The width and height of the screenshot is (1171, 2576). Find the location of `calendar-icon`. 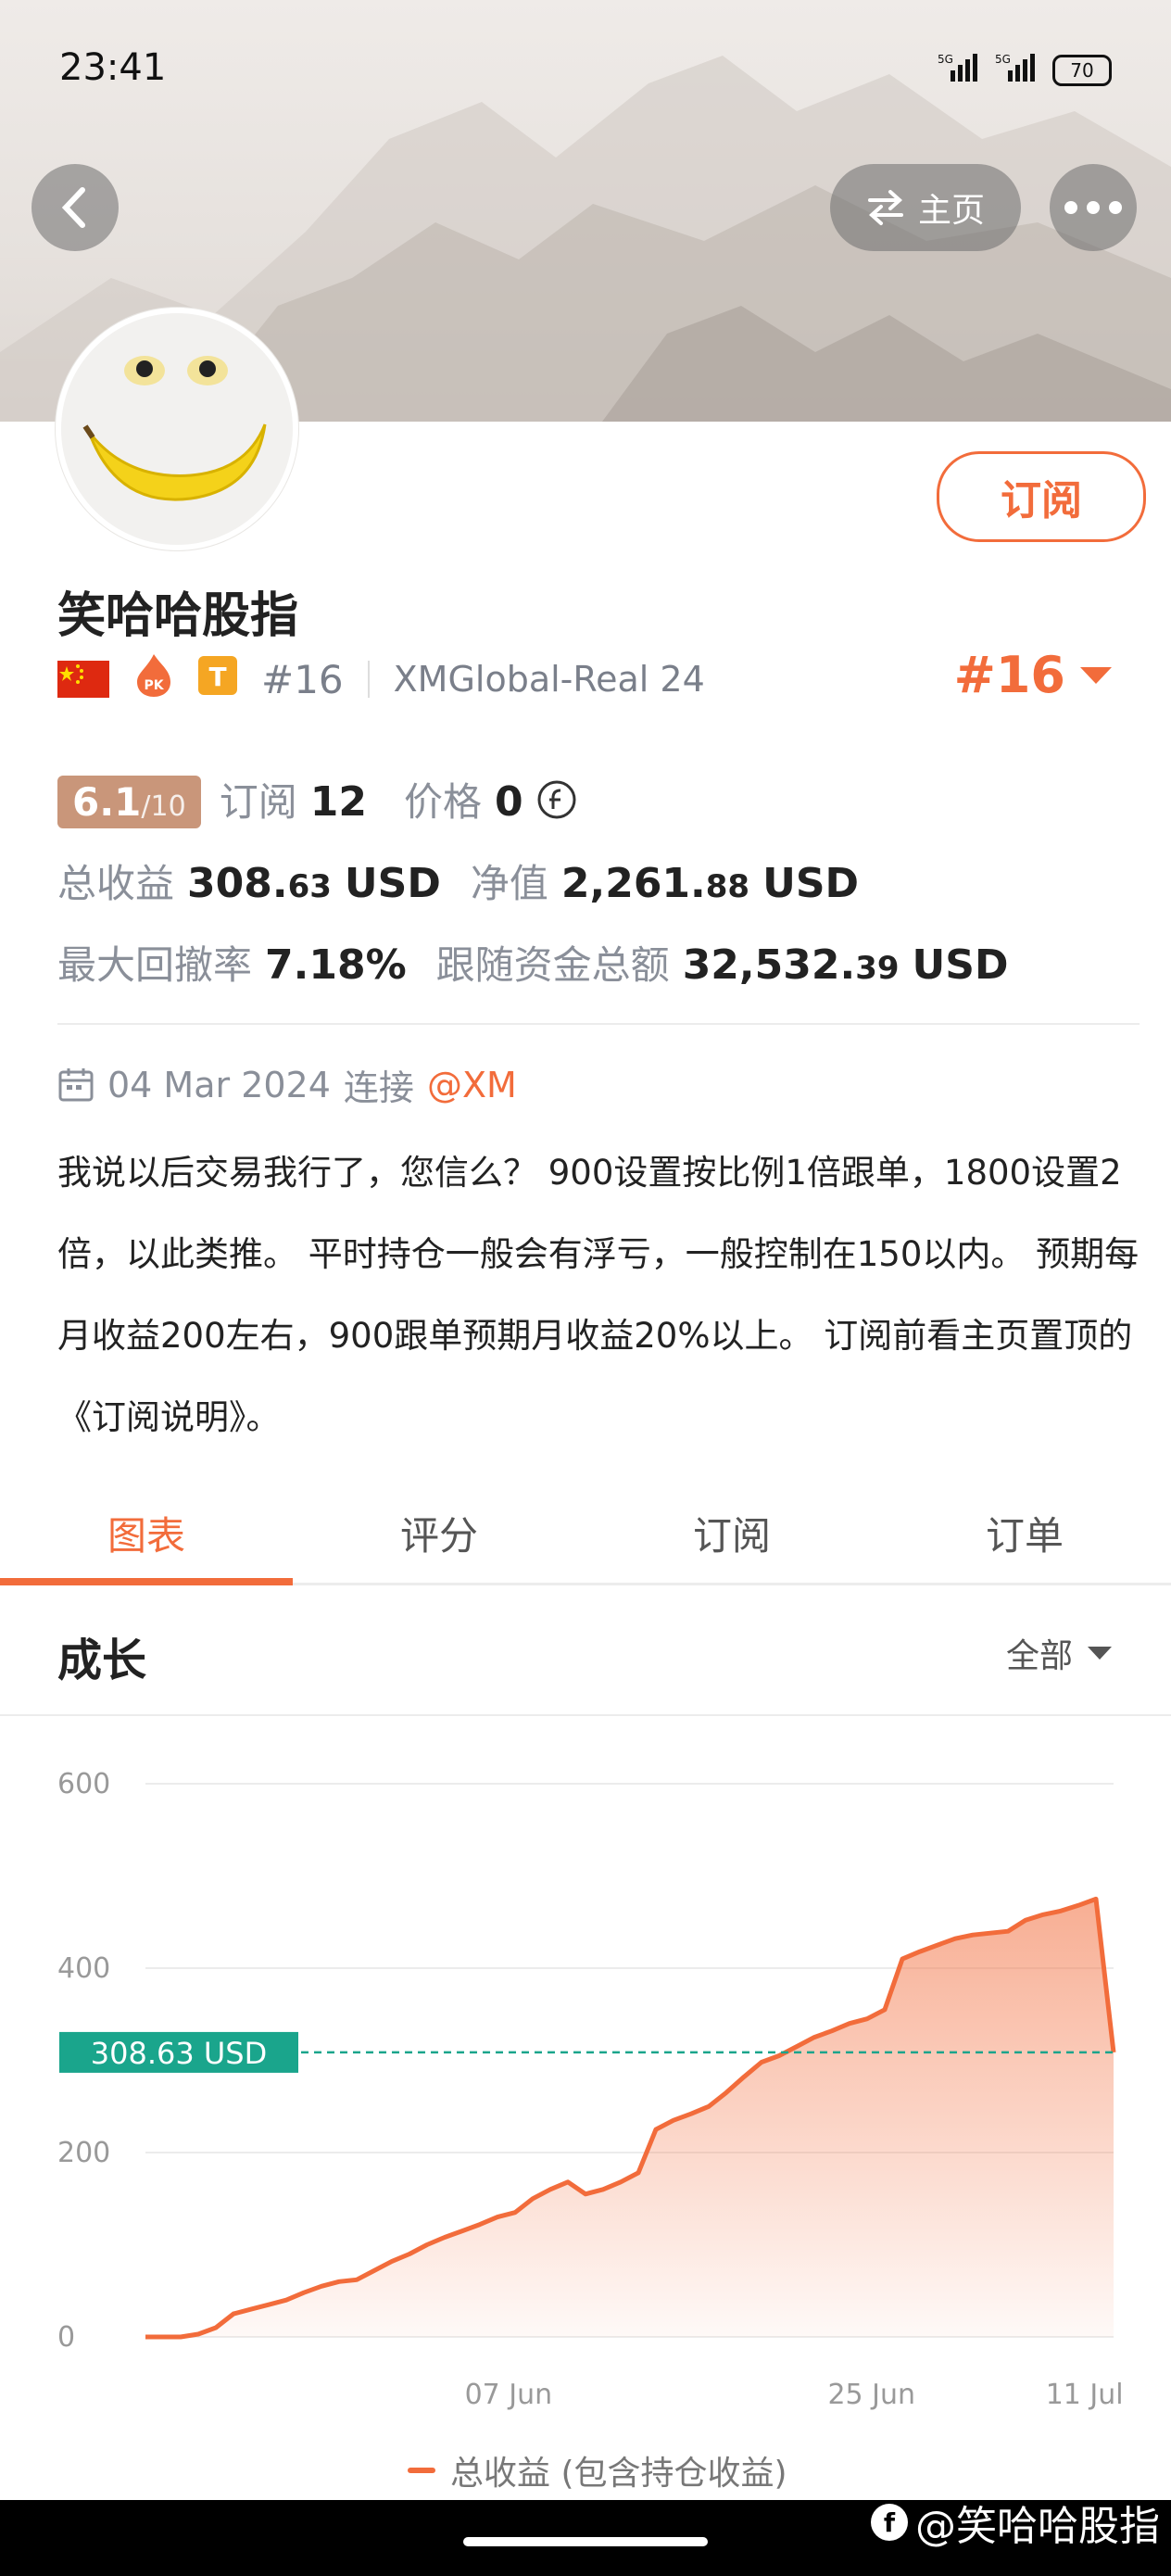

calendar-icon is located at coordinates (76, 1084).